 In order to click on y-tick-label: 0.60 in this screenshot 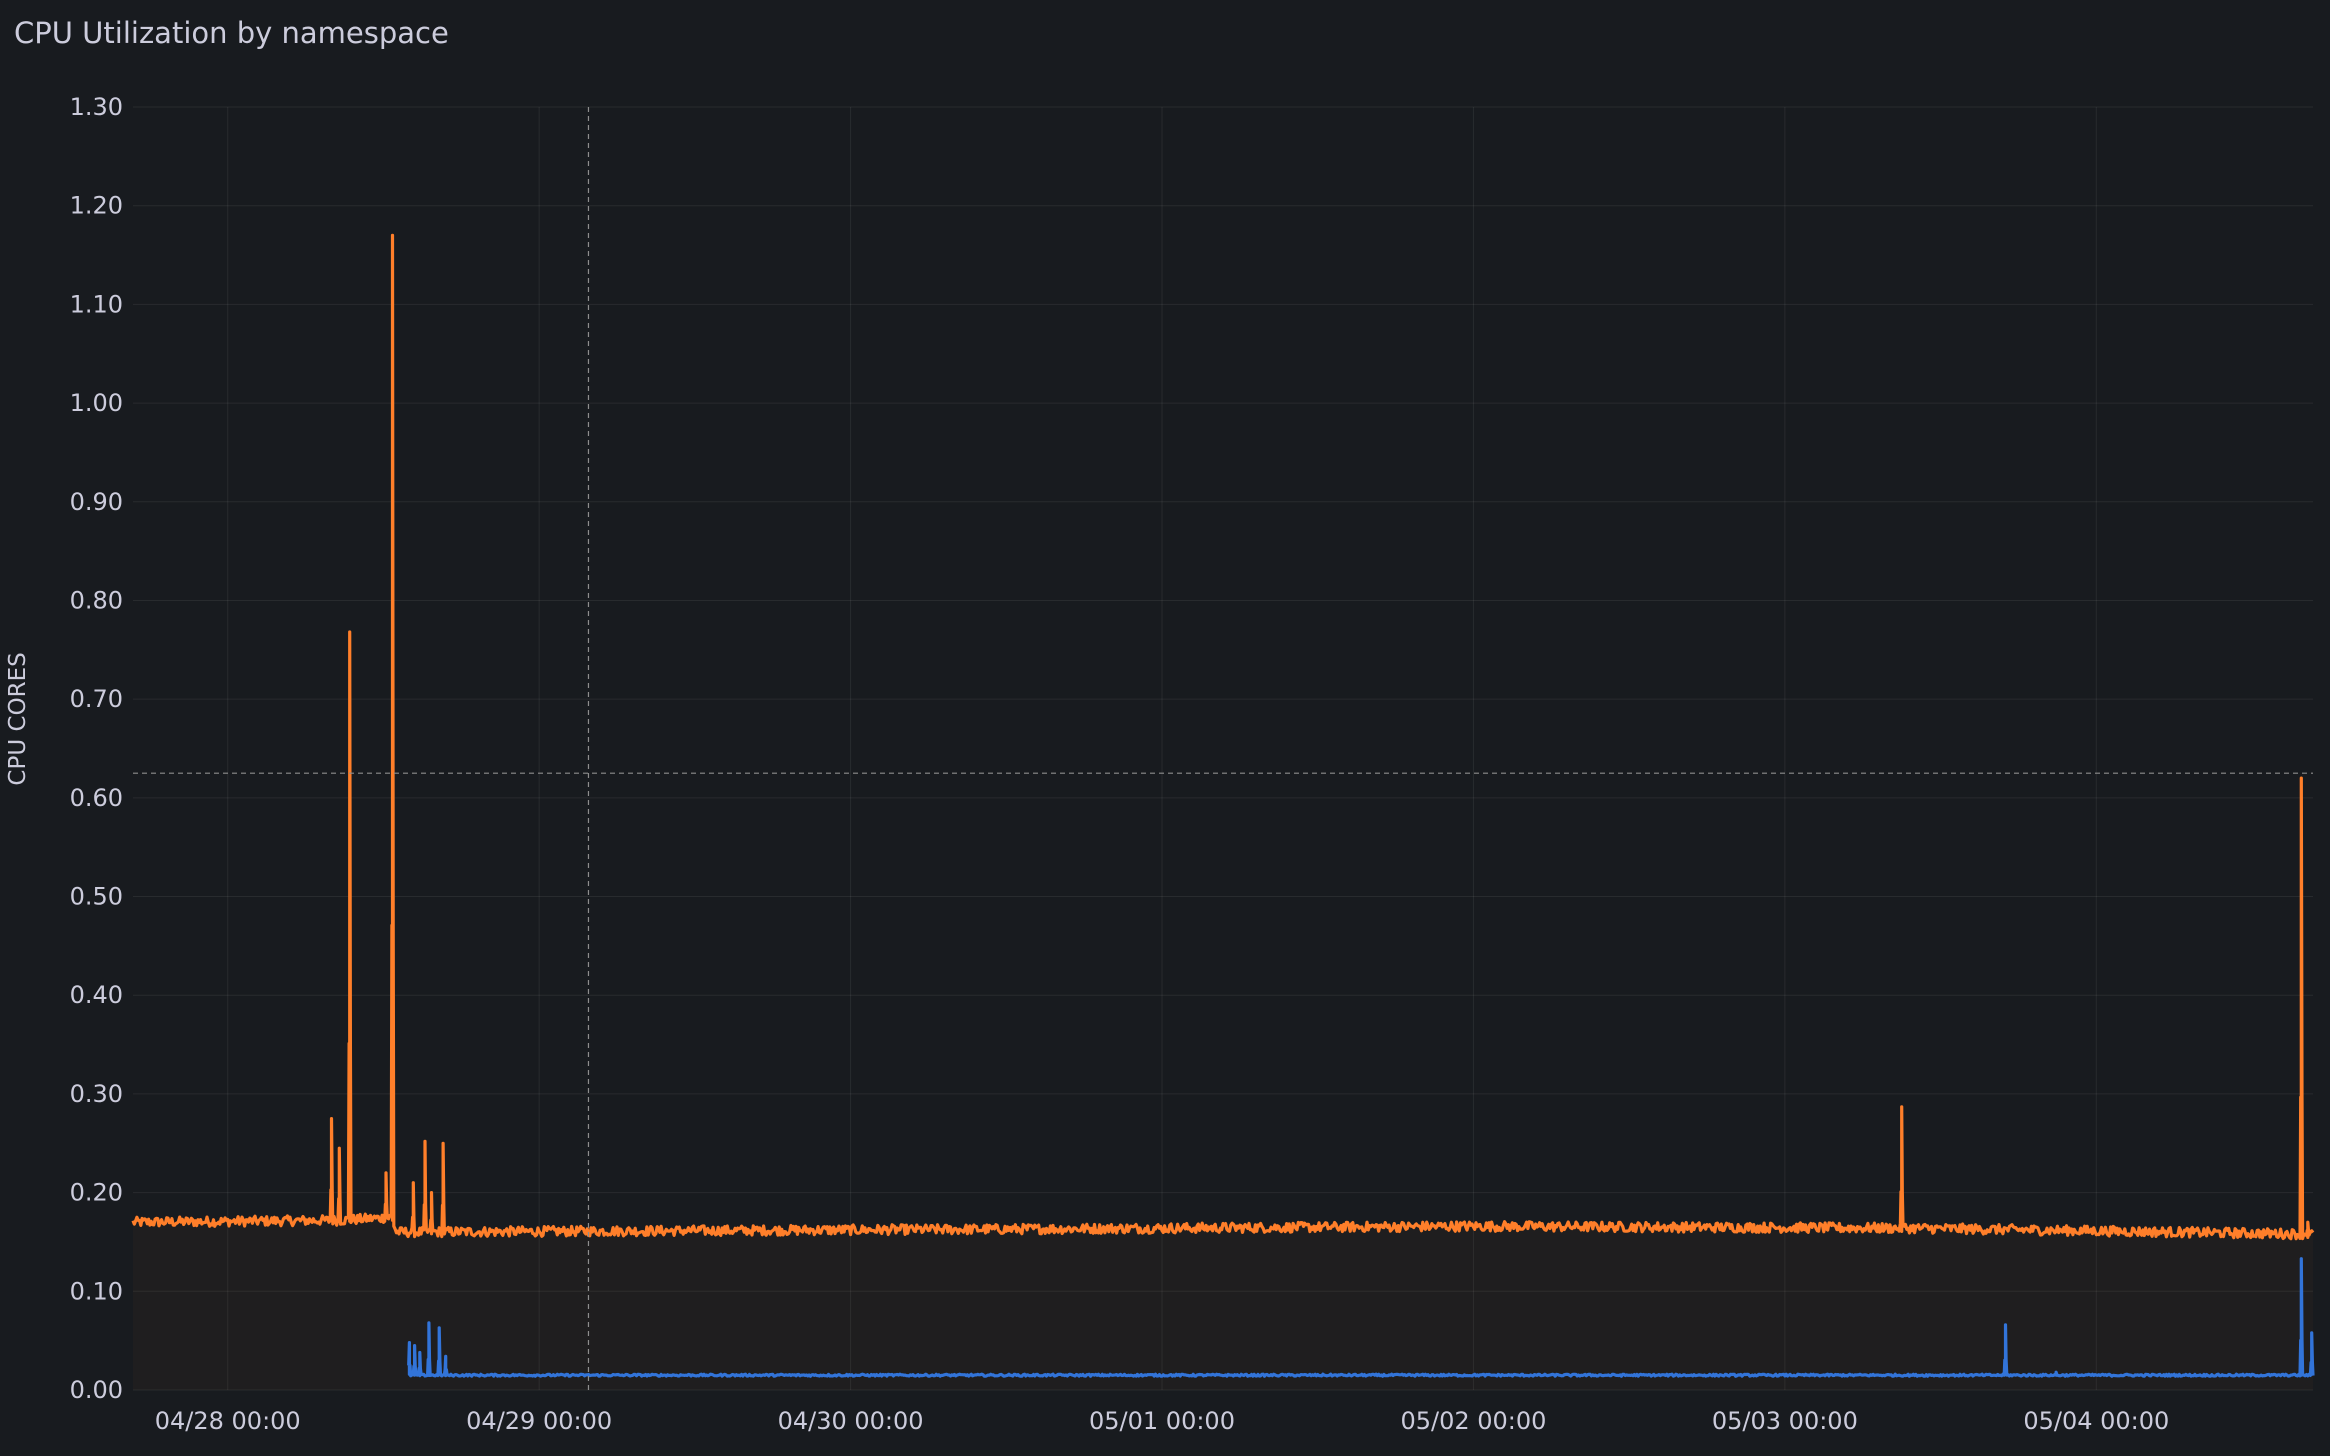, I will do `click(96, 798)`.